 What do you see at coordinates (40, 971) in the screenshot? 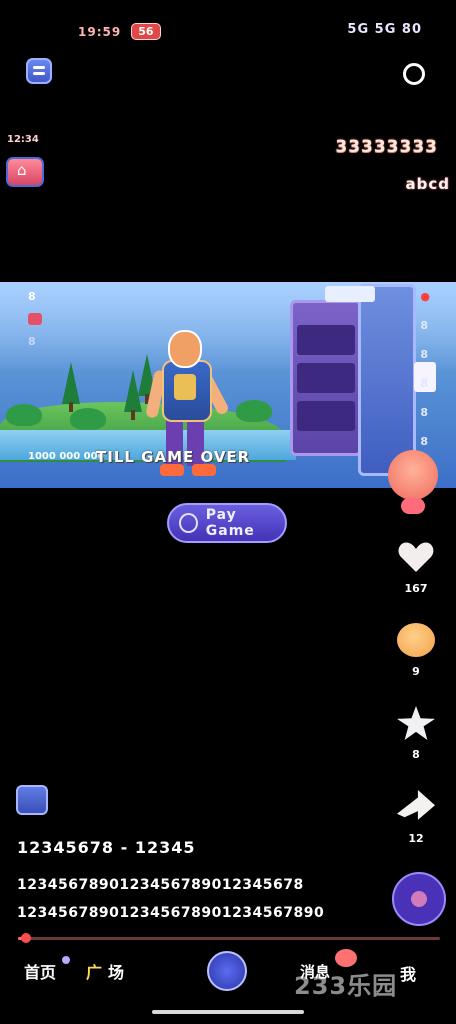
I see `tab-home: 首页` at bounding box center [40, 971].